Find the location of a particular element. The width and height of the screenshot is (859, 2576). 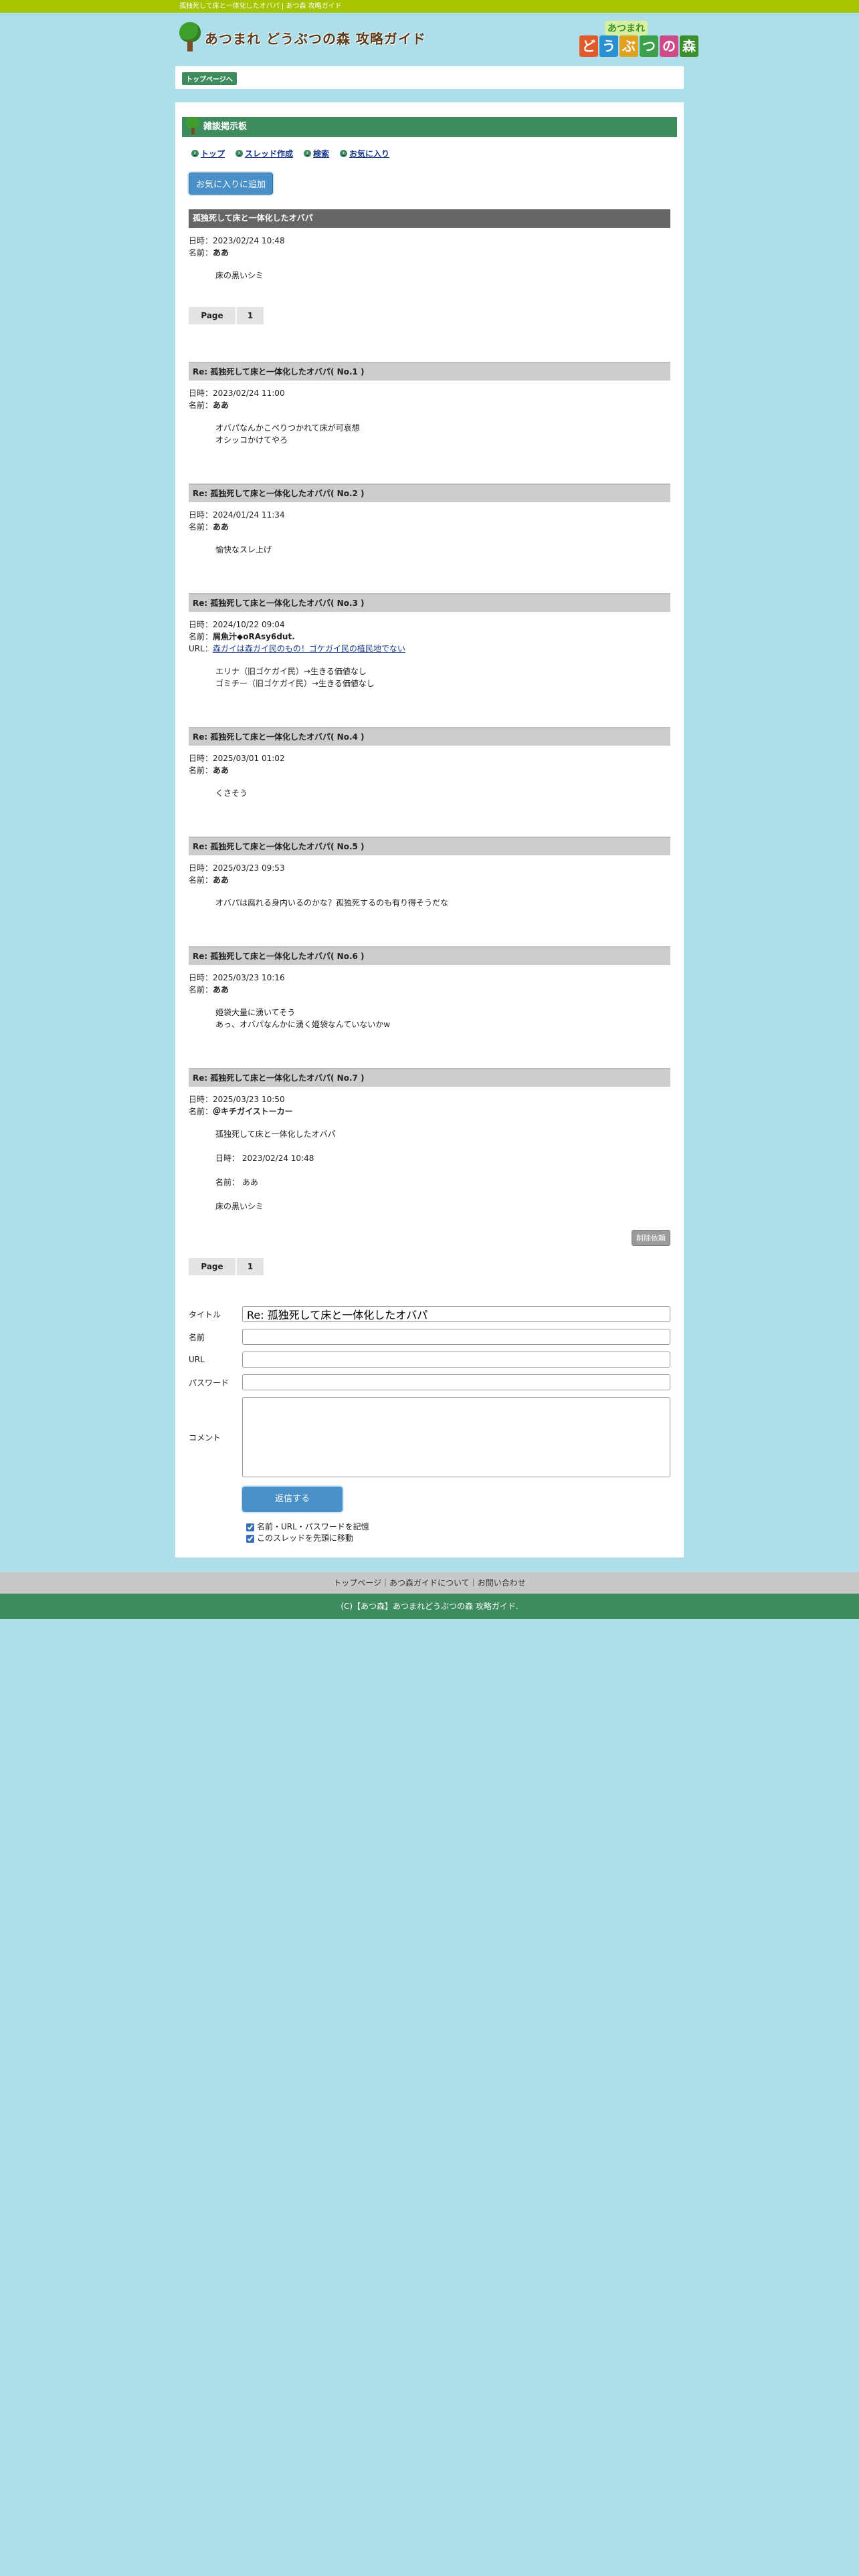

post-body-line: オバパは腐れる身内いるのかな？孤独死するのも有り得そうだな is located at coordinates (332, 903).